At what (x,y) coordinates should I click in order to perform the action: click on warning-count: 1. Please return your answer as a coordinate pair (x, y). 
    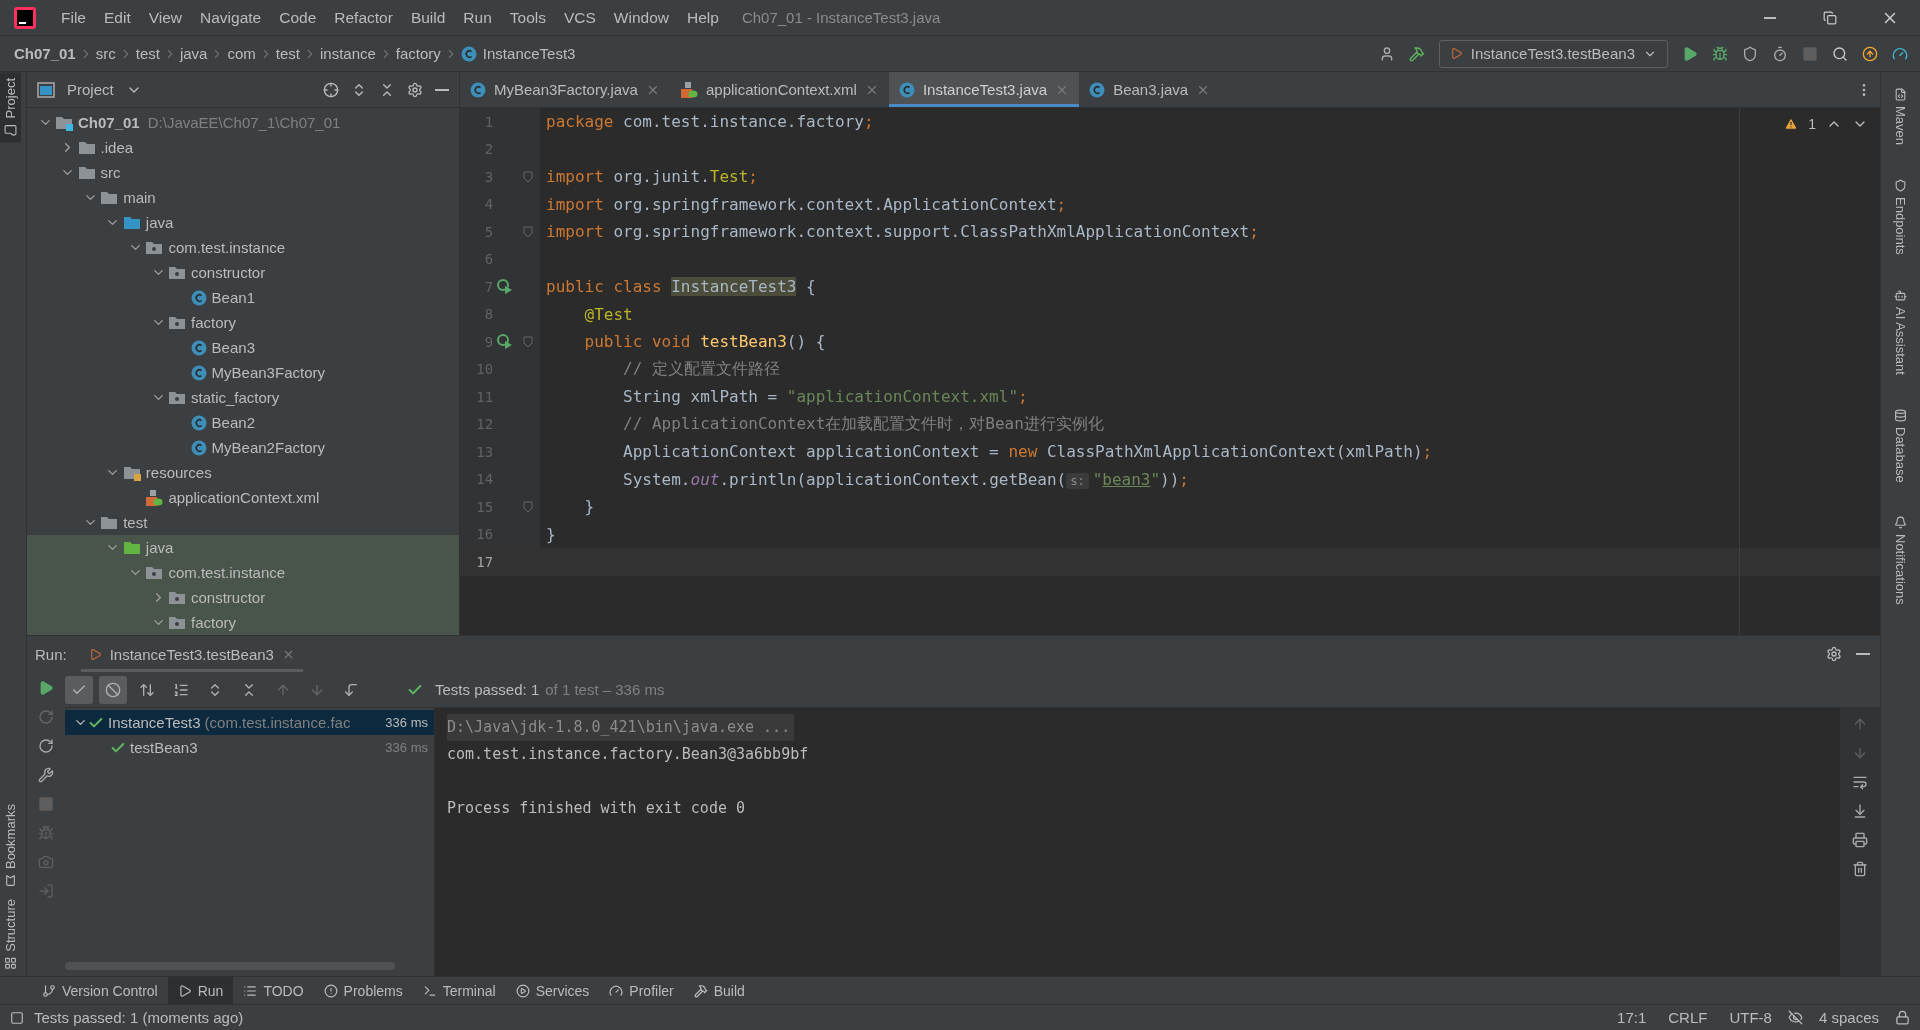
    Looking at the image, I should click on (1812, 124).